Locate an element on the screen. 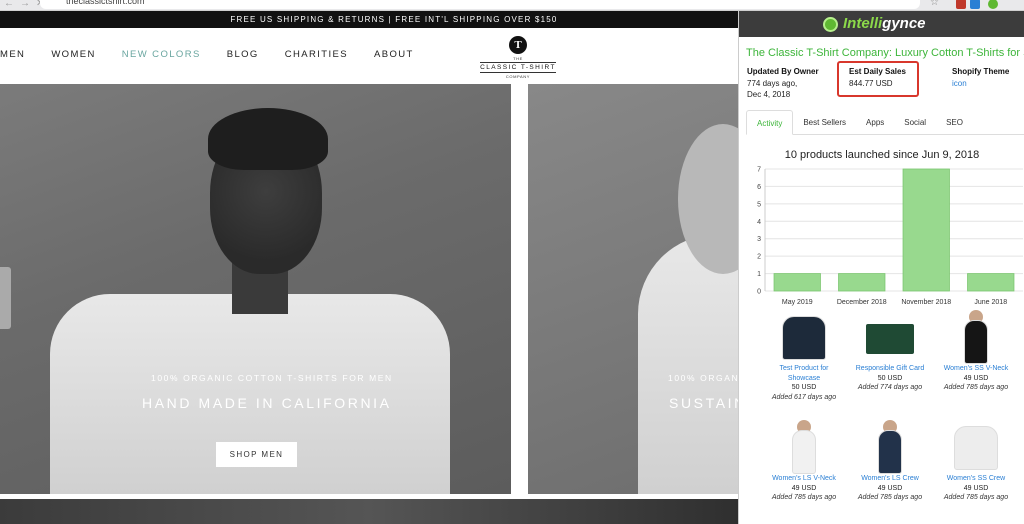  product-name: Test Product for Showcase is located at coordinates (804, 373).